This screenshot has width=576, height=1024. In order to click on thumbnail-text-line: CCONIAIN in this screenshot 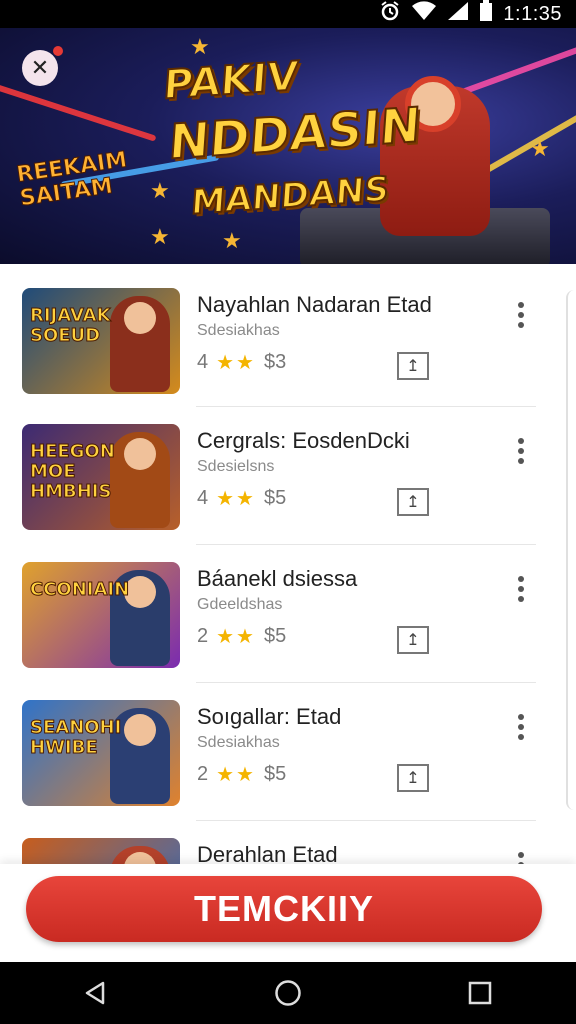, I will do `click(79, 589)`.